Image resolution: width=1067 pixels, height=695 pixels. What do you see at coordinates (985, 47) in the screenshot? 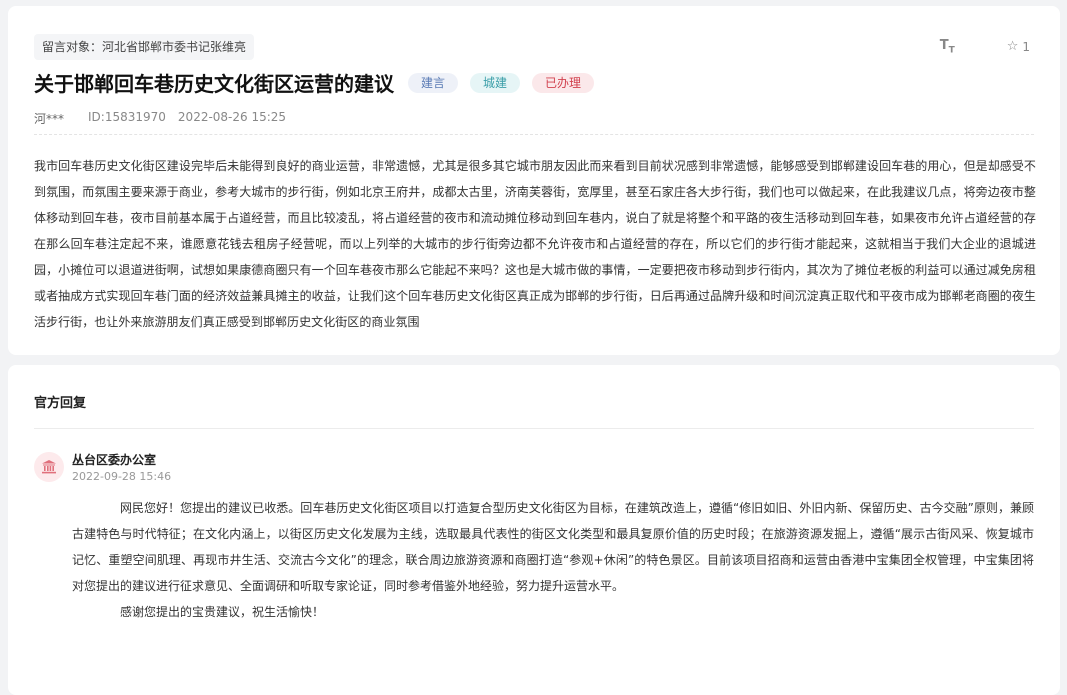
I see `toolbar: TT ☆ 1` at bounding box center [985, 47].